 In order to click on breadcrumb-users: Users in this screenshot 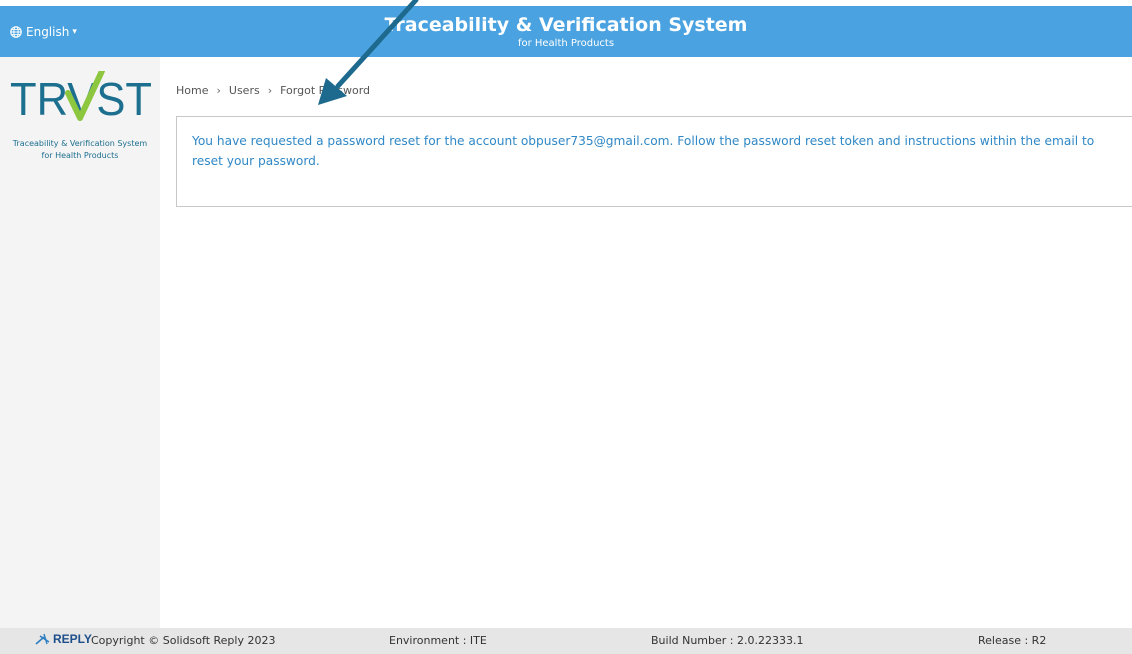, I will do `click(244, 90)`.